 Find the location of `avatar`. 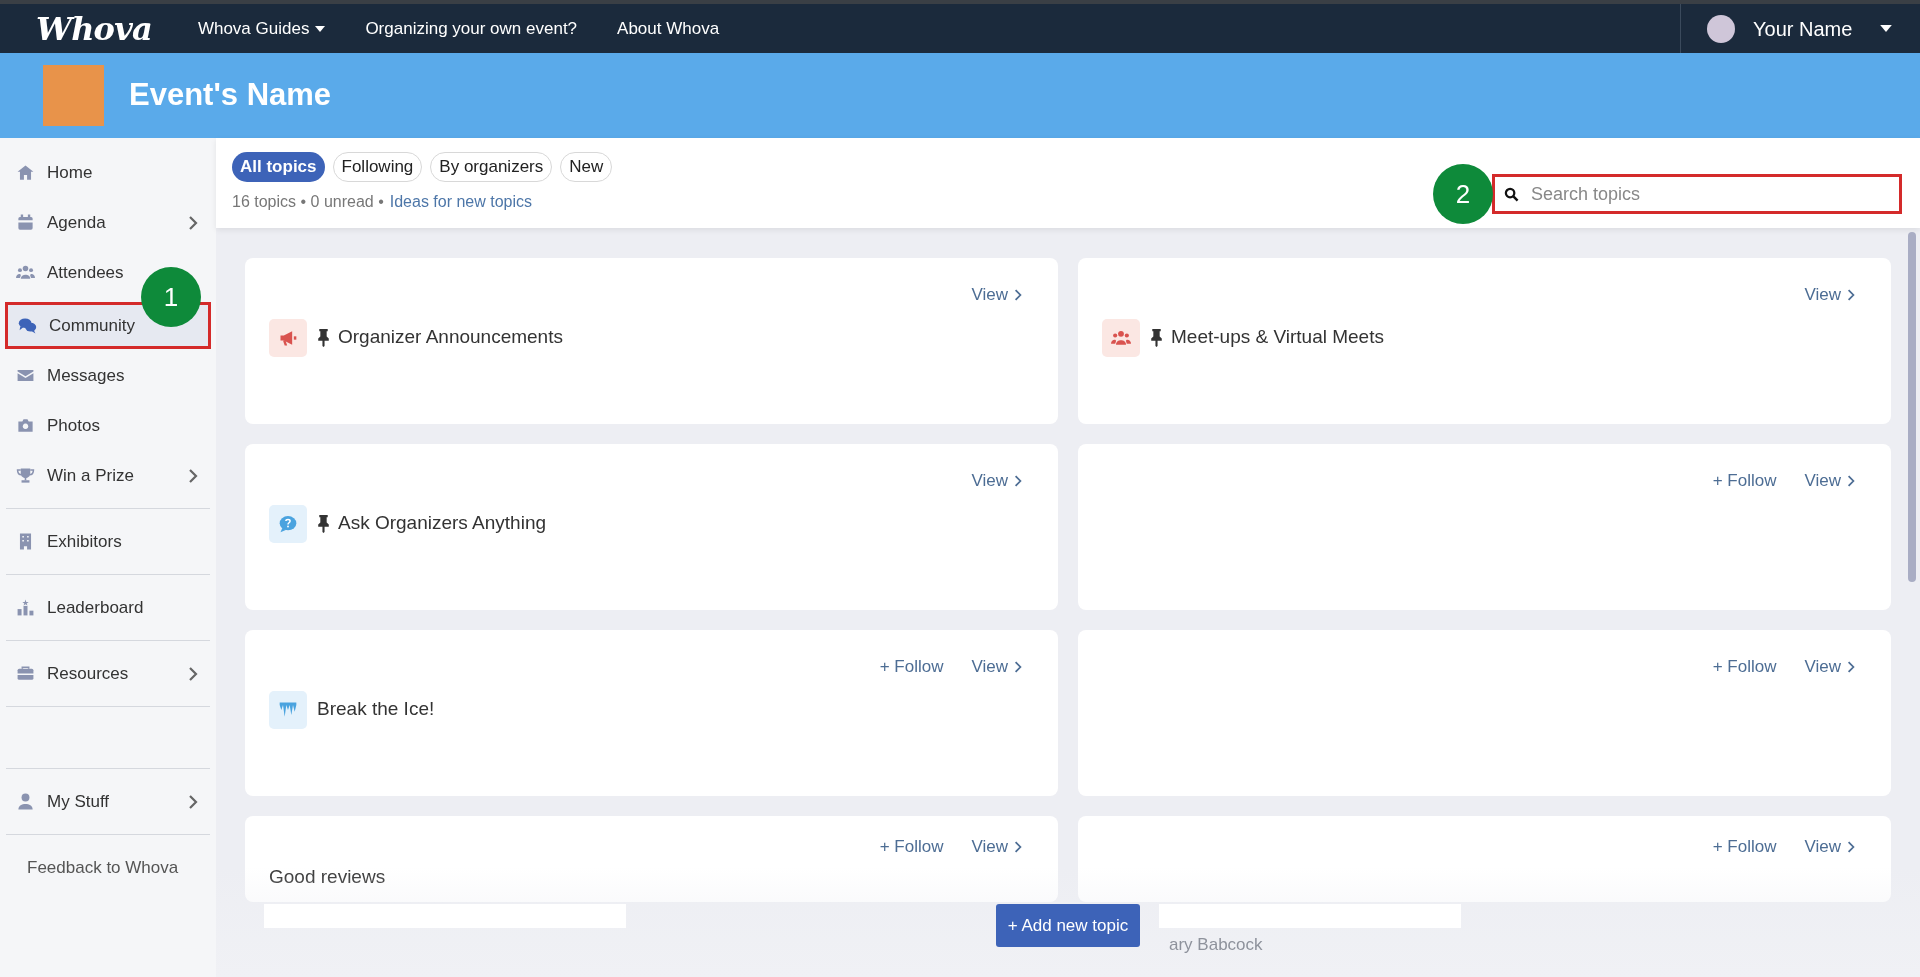

avatar is located at coordinates (1721, 28).